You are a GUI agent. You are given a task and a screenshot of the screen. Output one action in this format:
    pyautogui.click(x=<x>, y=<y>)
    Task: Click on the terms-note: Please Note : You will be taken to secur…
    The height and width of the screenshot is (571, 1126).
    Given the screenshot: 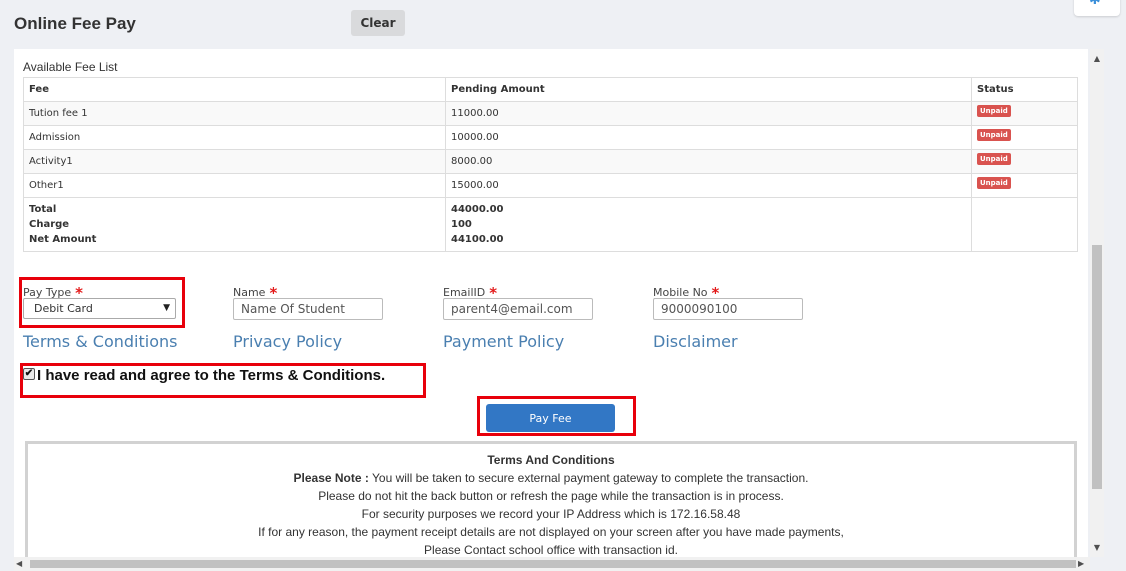 What is the action you would take?
    pyautogui.click(x=551, y=478)
    